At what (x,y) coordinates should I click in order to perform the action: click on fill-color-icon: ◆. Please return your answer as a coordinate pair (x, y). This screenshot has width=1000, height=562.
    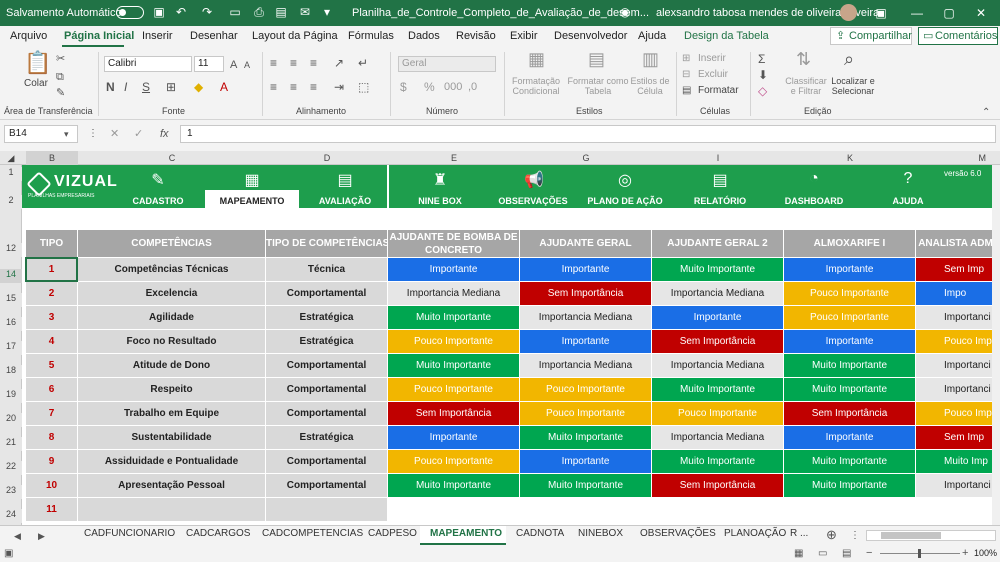
    Looking at the image, I should click on (198, 87).